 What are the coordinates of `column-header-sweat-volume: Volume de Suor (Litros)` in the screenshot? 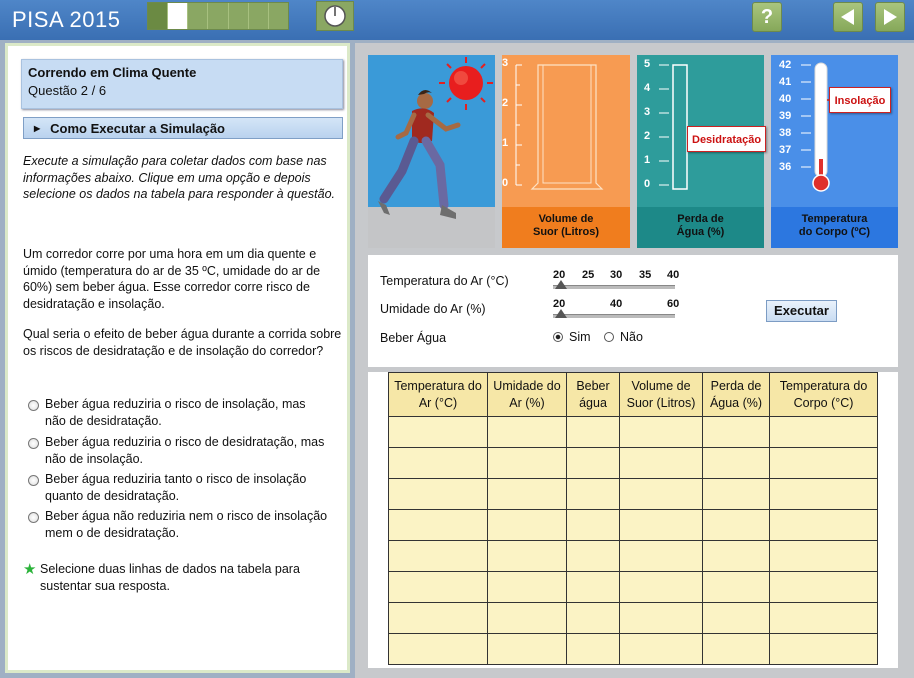 It's located at (661, 394).